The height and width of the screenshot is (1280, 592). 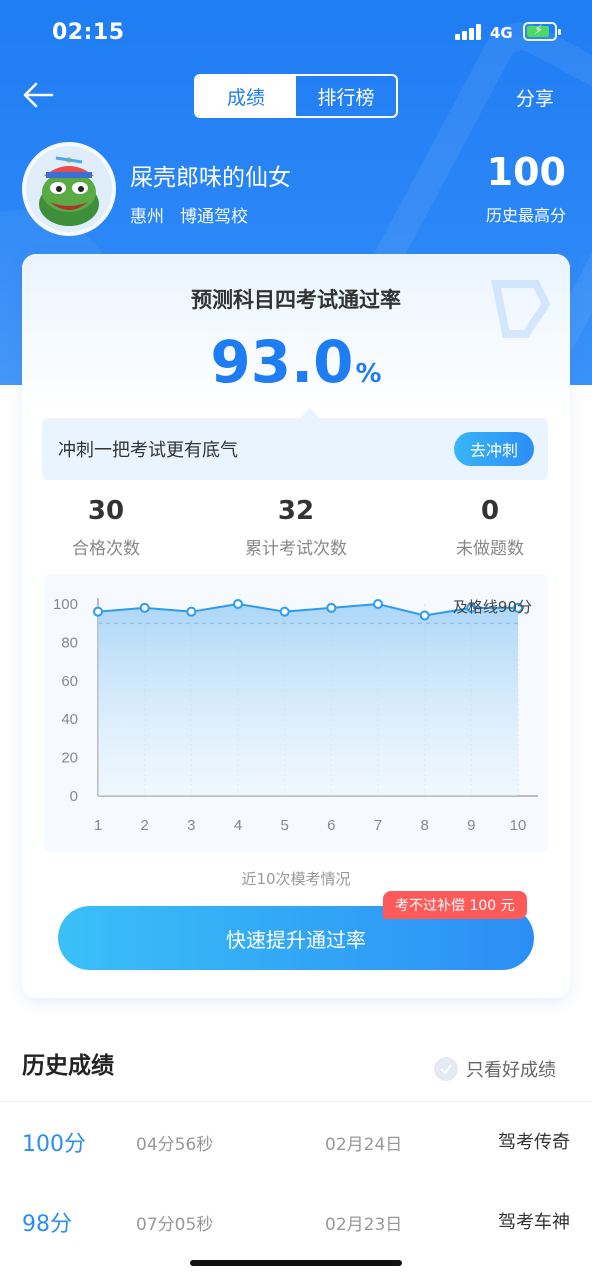 What do you see at coordinates (525, 215) in the screenshot?
I see `best-score-label: 历史最高分` at bounding box center [525, 215].